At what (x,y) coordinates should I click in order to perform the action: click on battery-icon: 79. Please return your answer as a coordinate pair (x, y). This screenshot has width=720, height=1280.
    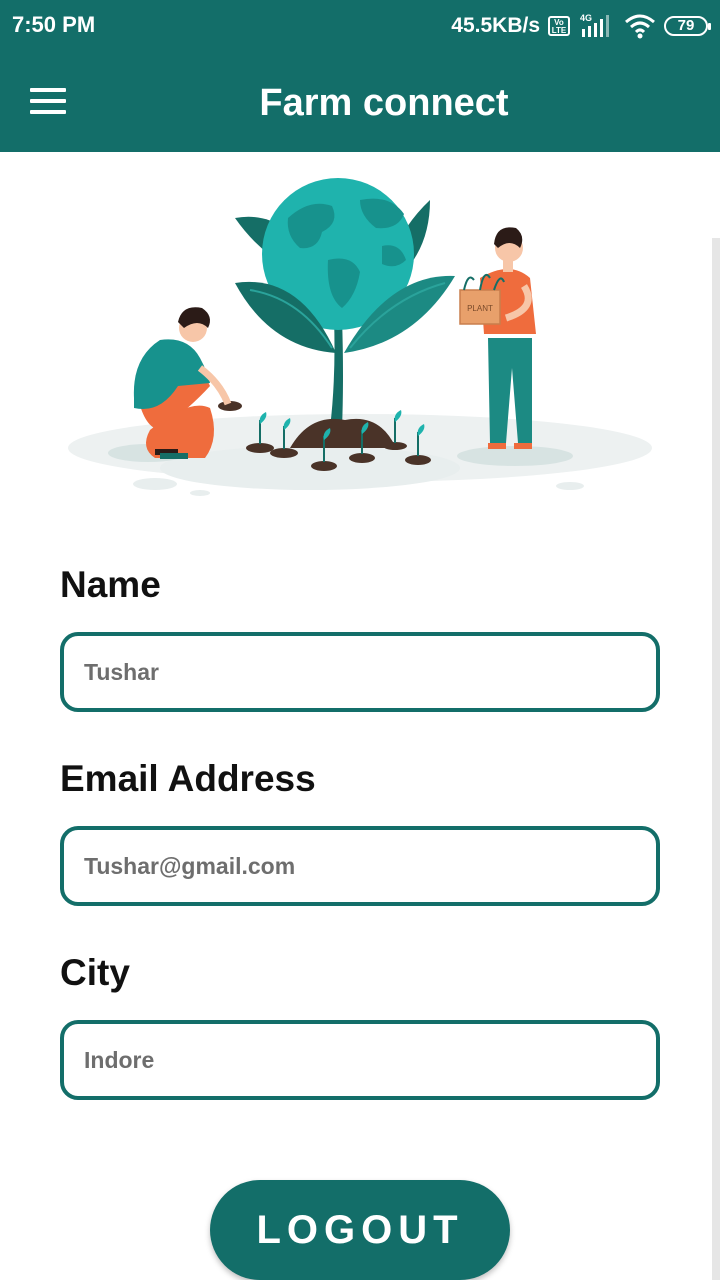
    Looking at the image, I should click on (687, 26).